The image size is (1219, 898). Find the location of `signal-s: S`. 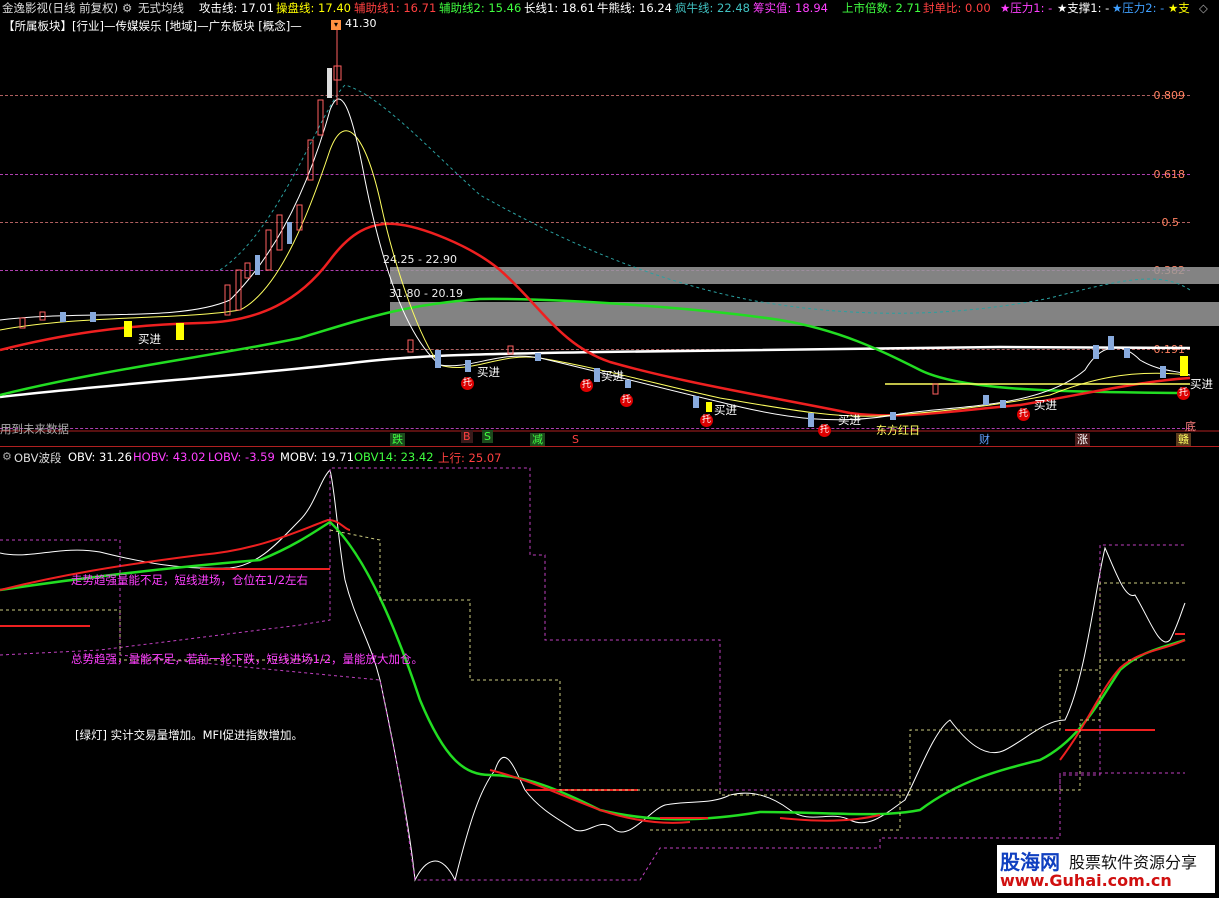

signal-s: S is located at coordinates (487, 436).